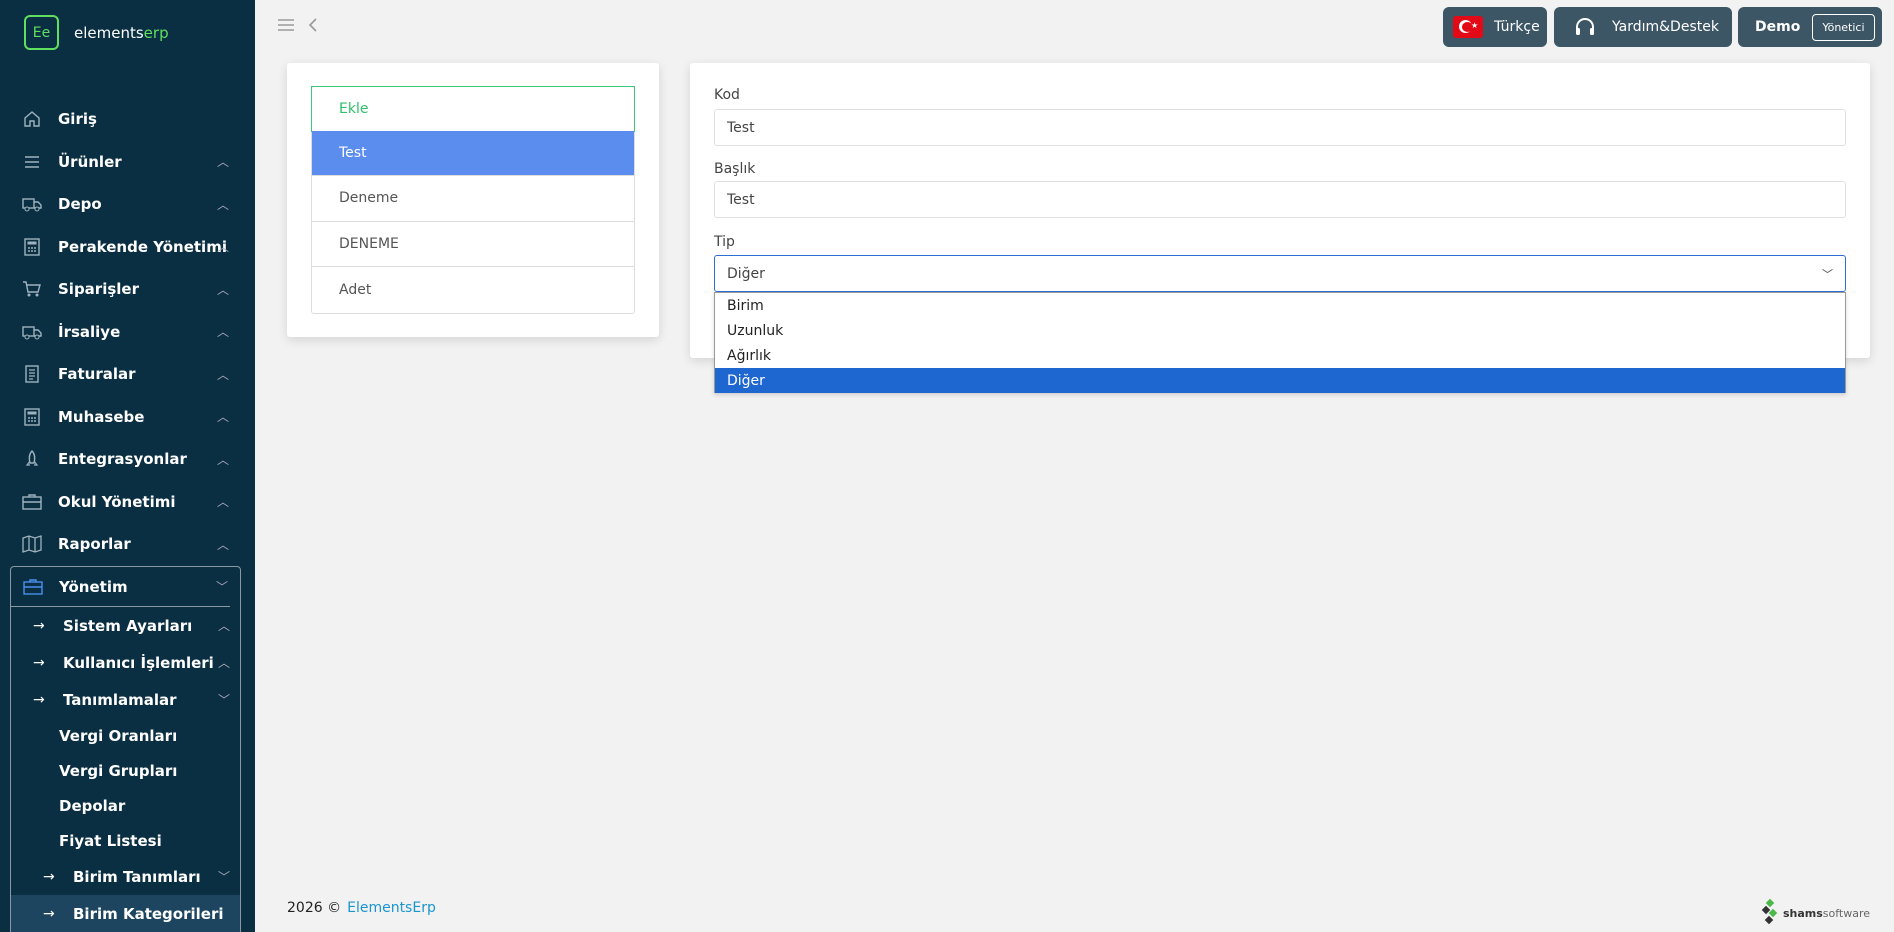  I want to click on footer-link: ElementsErp, so click(391, 908).